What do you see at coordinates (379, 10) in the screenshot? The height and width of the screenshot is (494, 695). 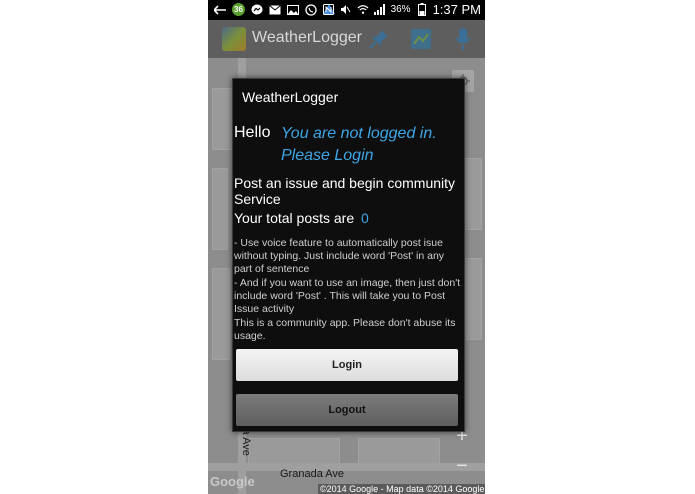 I see `signal-icon` at bounding box center [379, 10].